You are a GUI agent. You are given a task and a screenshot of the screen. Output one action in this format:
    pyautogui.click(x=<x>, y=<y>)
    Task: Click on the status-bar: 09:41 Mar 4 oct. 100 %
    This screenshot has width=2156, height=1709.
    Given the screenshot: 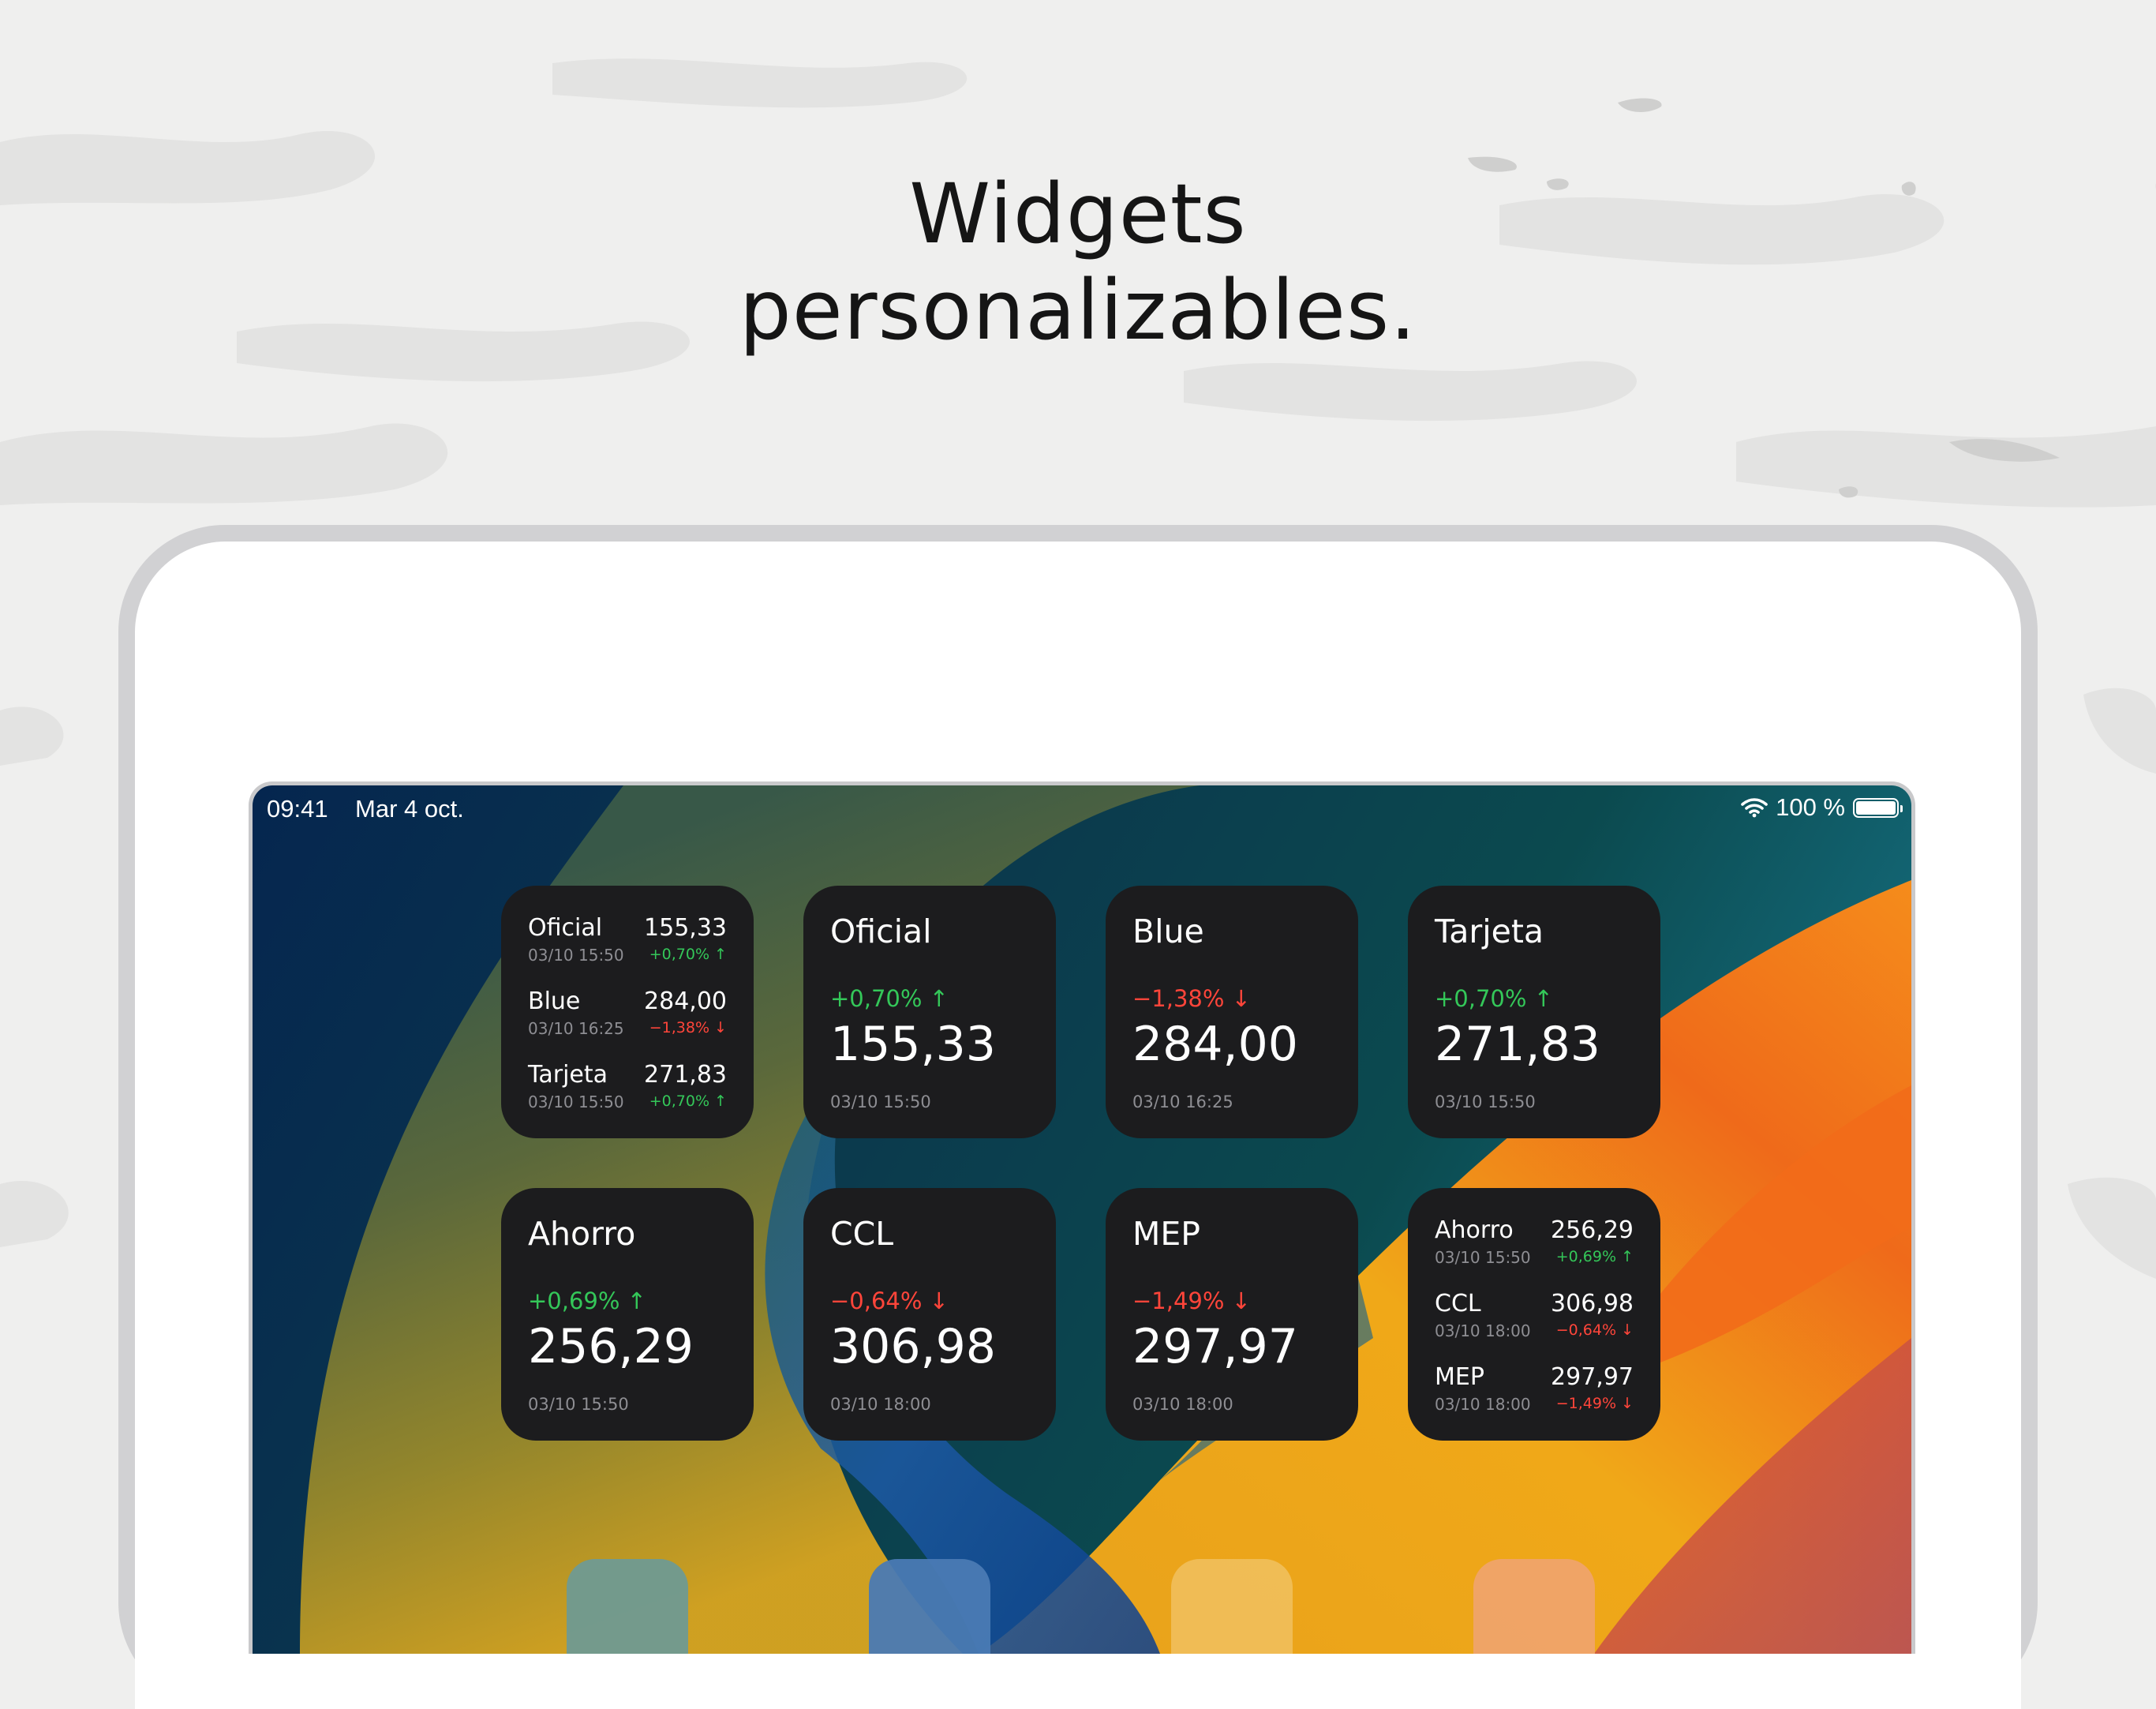 What is the action you would take?
    pyautogui.click(x=1082, y=806)
    